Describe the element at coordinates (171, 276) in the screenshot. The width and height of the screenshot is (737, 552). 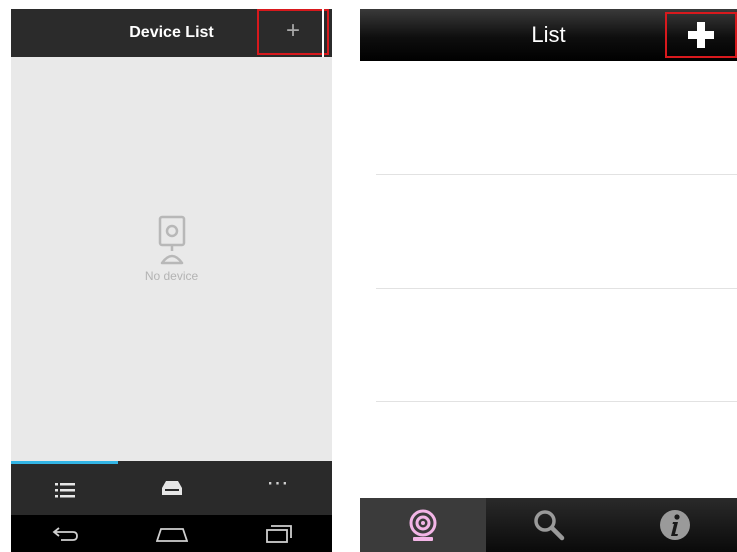
I see `empty-state-text: No device` at that location.